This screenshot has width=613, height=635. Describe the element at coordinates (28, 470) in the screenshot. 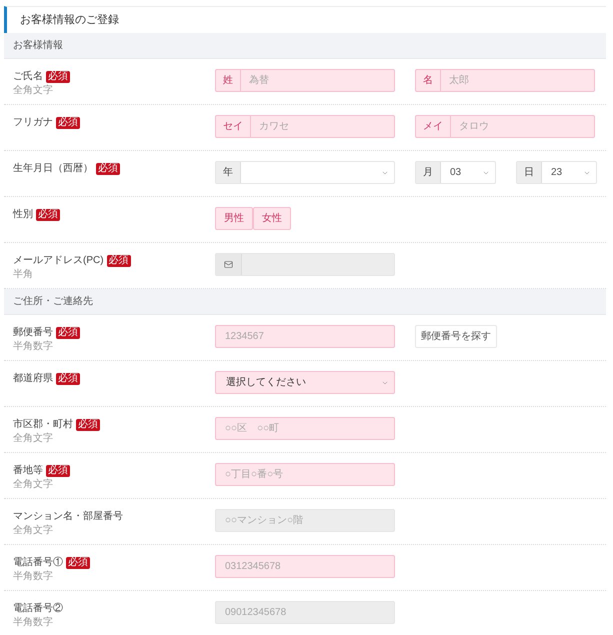

I see `field-label: 番地等` at that location.